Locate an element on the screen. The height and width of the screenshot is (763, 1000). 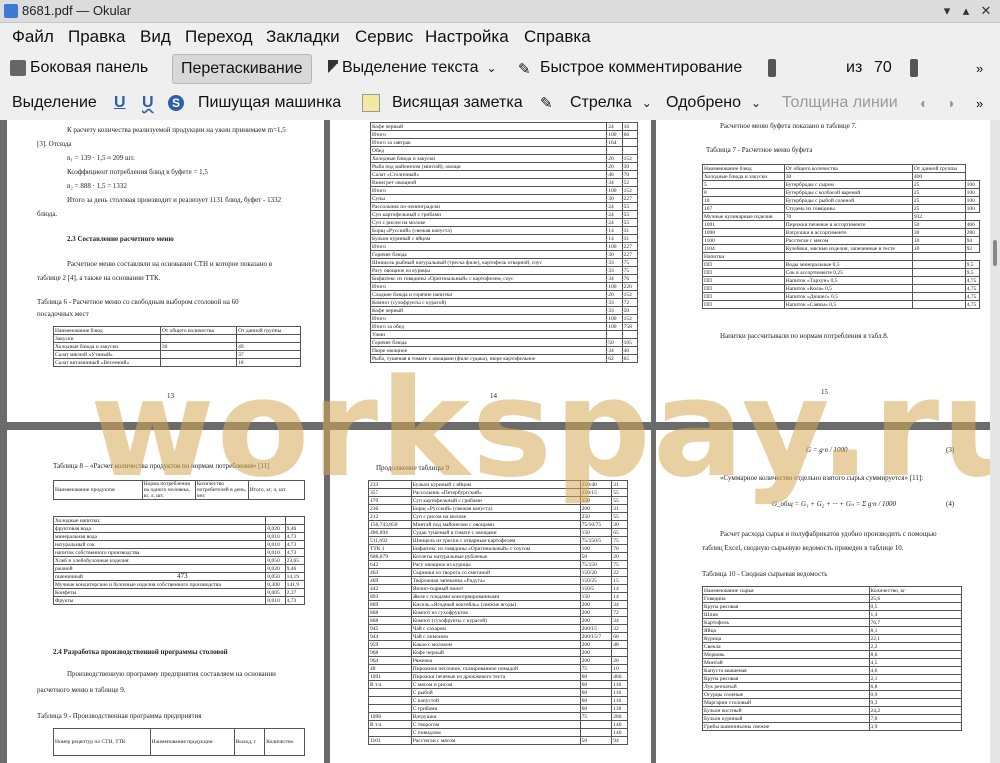
menu-go: Переход is located at coordinates (219, 37).